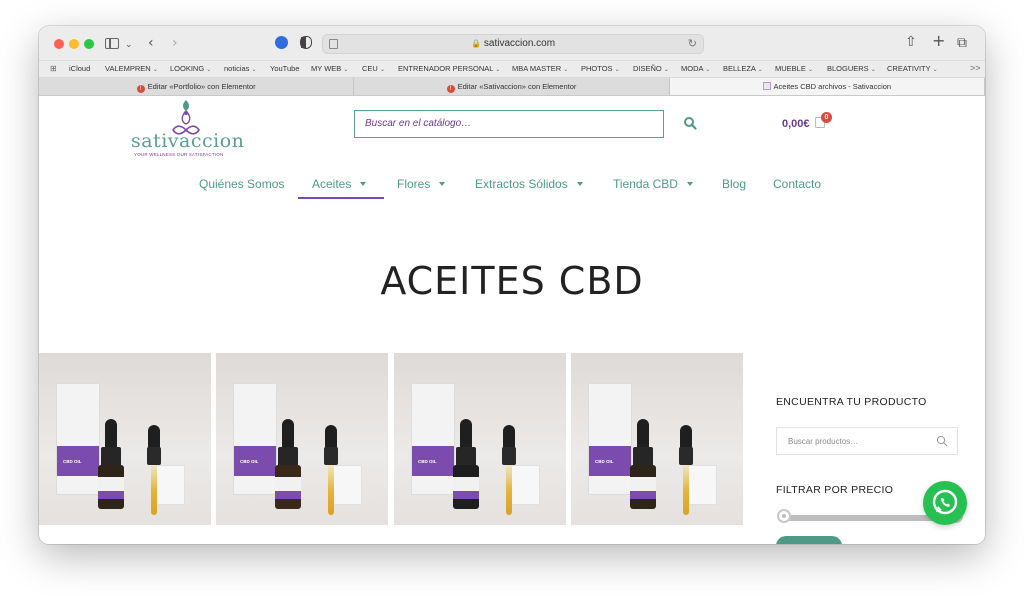  Describe the element at coordinates (188, 141) in the screenshot. I see `logo-wordmark: sativaccion` at that location.